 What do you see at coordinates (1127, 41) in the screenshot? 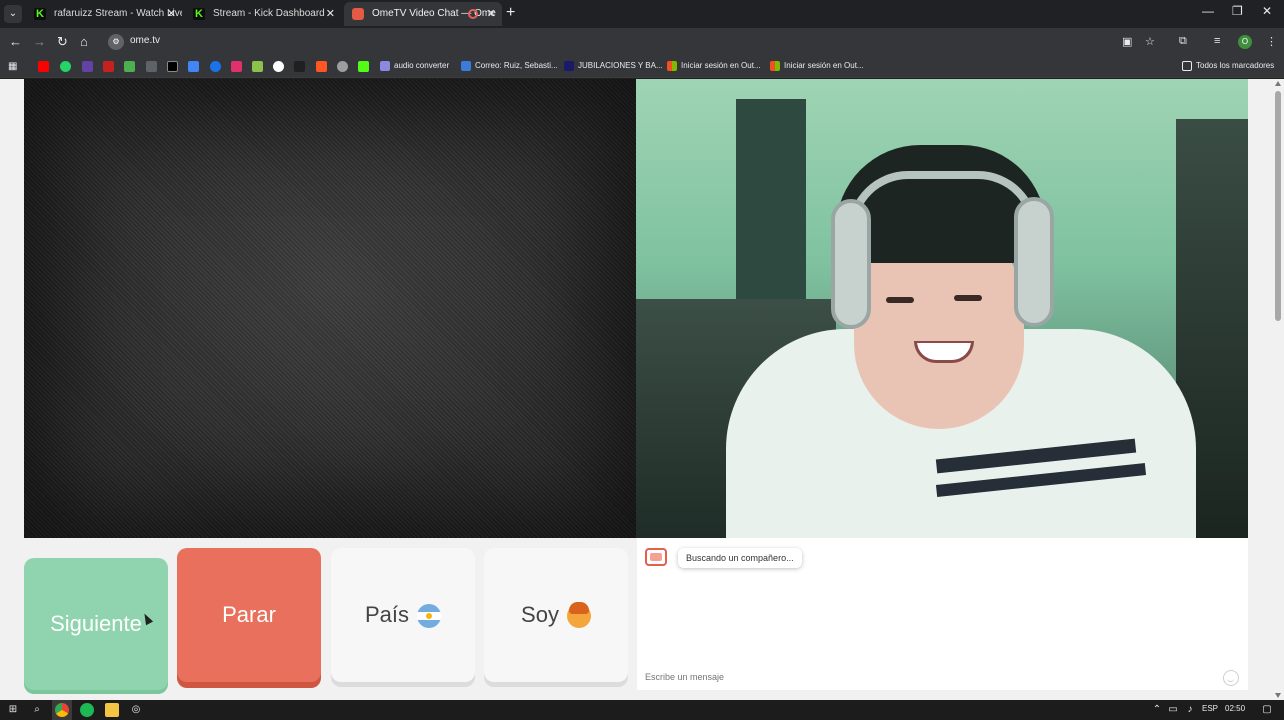
I see `install-app-icon: ▣` at bounding box center [1127, 41].